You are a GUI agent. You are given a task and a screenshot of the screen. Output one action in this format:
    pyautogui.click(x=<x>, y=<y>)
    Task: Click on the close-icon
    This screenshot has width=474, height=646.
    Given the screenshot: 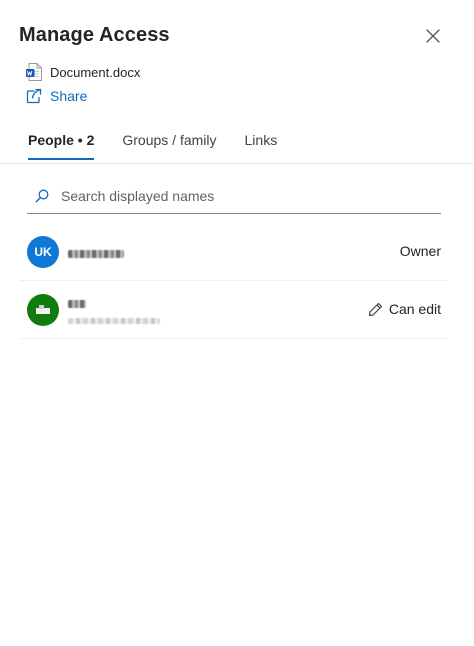 What is the action you would take?
    pyautogui.click(x=433, y=36)
    